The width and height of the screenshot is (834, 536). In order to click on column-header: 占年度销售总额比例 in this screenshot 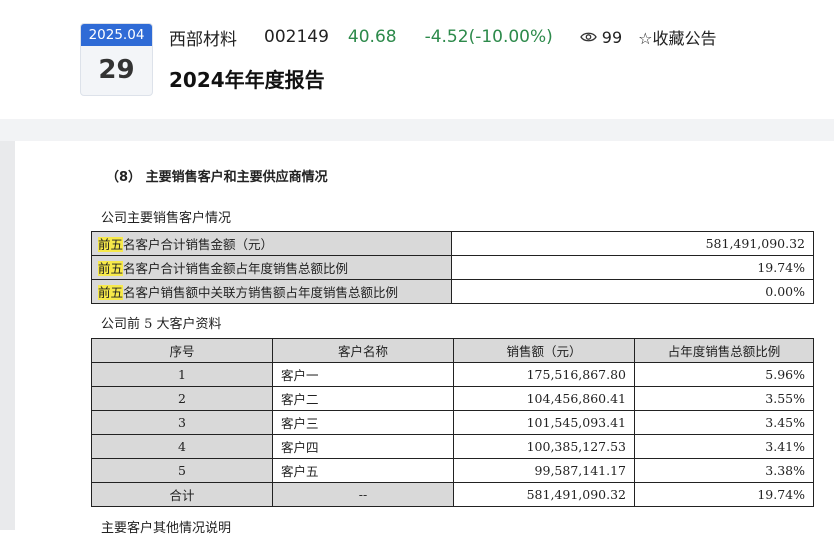, I will do `click(724, 350)`.